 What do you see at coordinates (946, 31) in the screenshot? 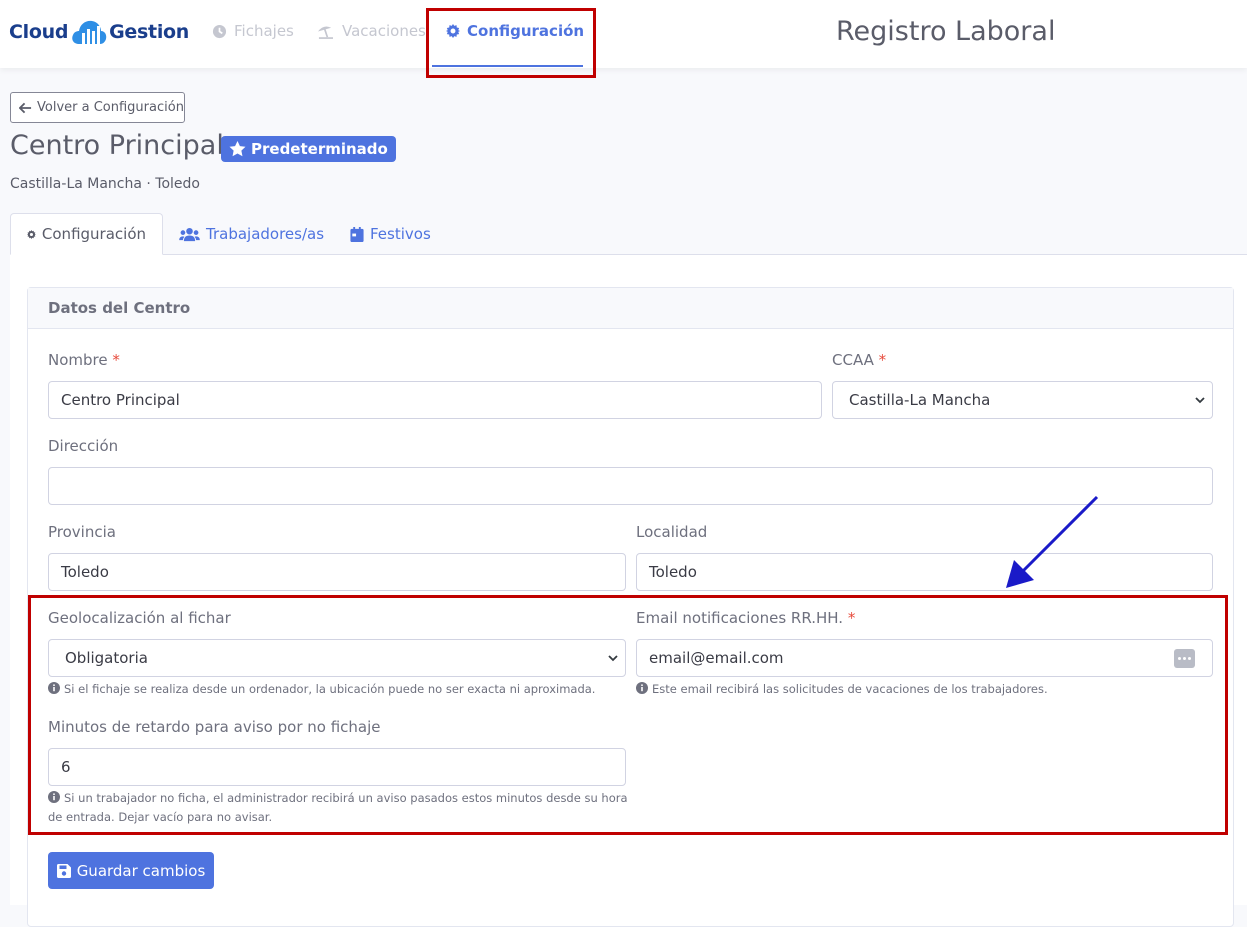
I see `page-title: Registro Laboral` at bounding box center [946, 31].